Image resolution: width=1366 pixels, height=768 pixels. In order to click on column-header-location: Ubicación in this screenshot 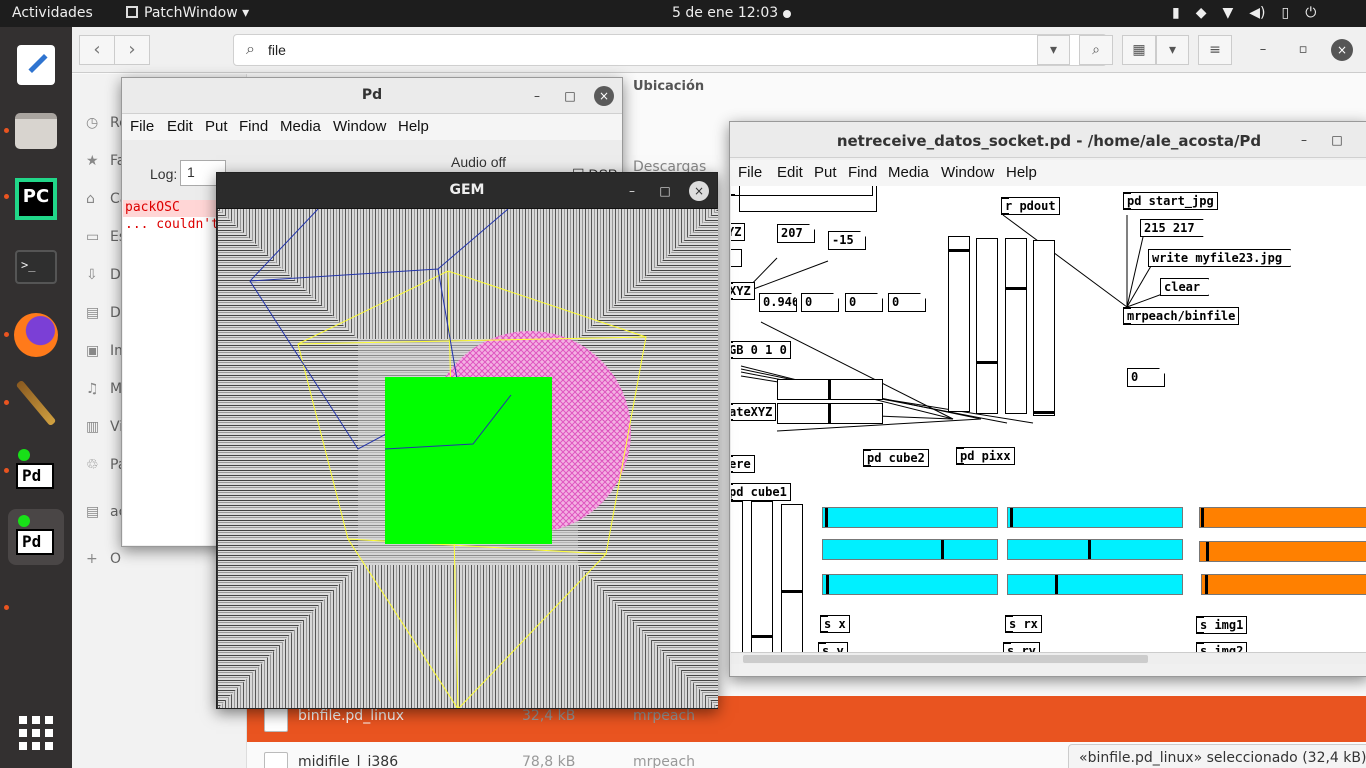, I will do `click(668, 86)`.